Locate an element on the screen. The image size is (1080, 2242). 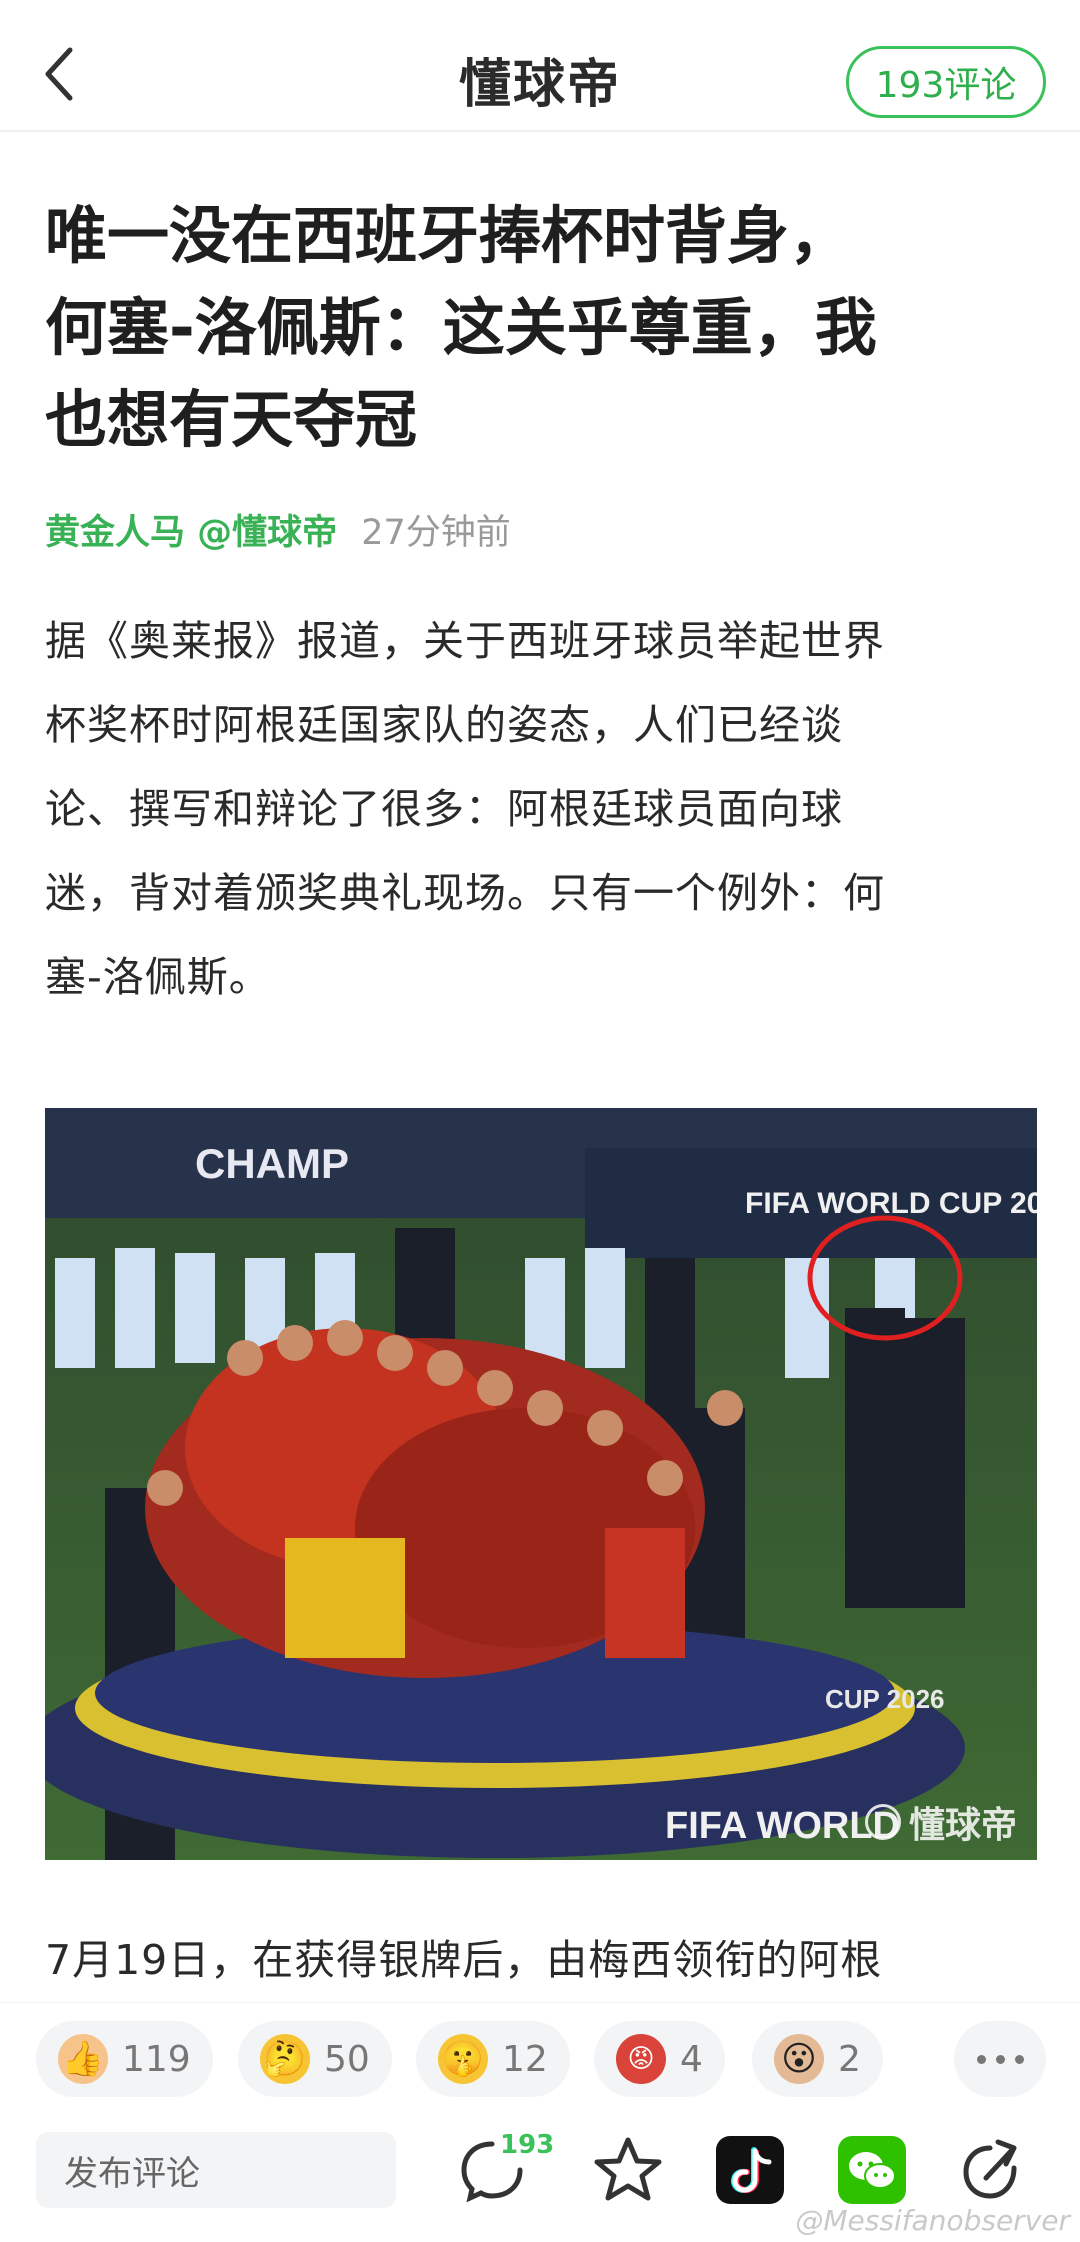
star-favorite-icon is located at coordinates (628, 2170).